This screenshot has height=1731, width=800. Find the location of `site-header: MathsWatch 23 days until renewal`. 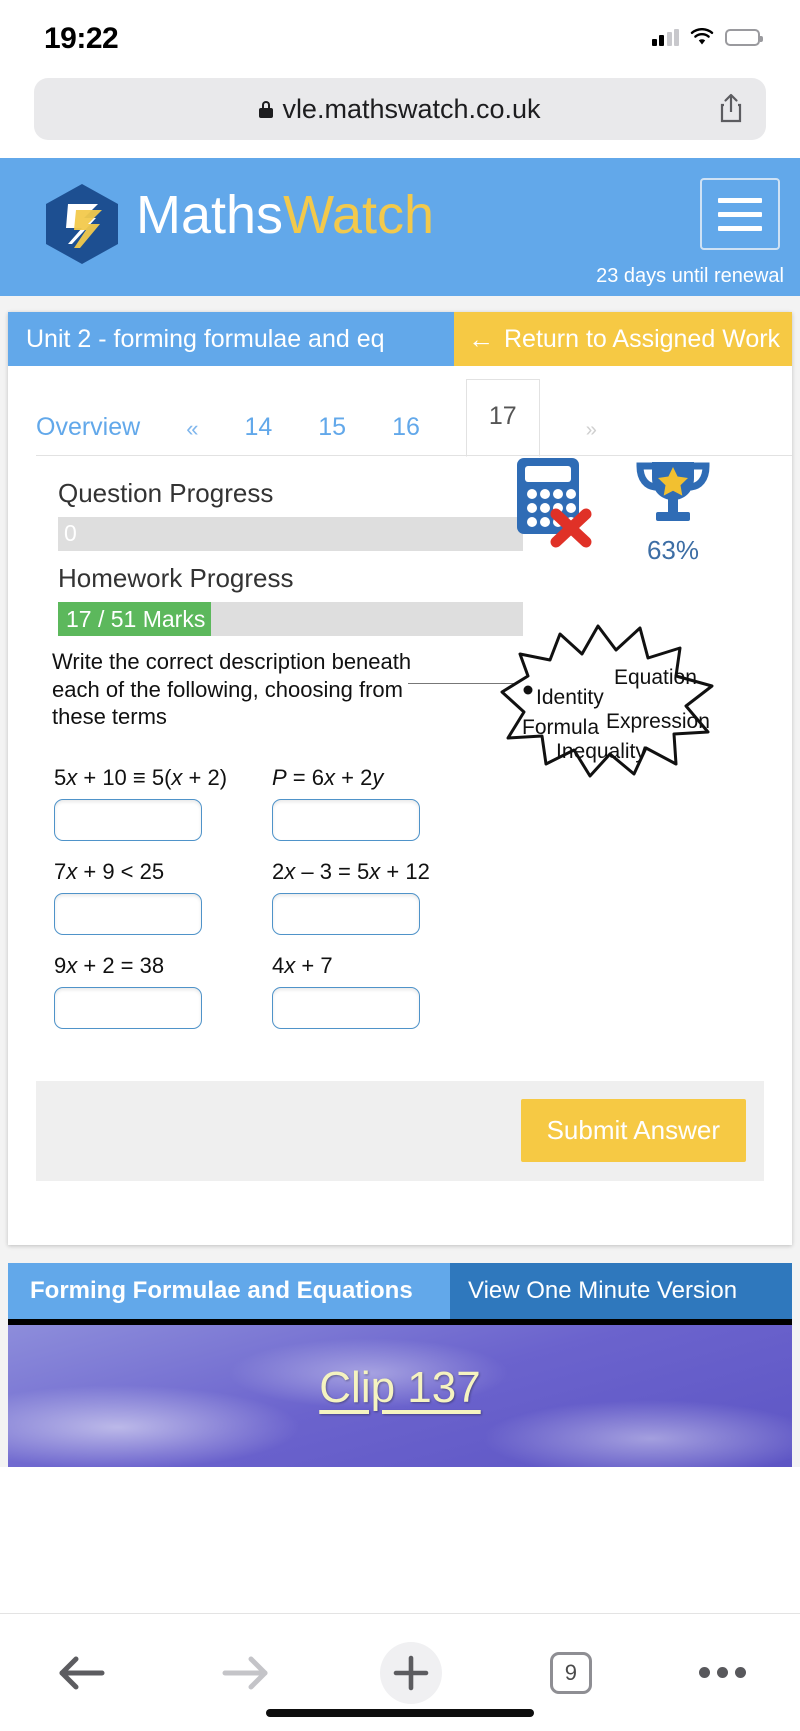

site-header: MathsWatch 23 days until renewal is located at coordinates (400, 227).